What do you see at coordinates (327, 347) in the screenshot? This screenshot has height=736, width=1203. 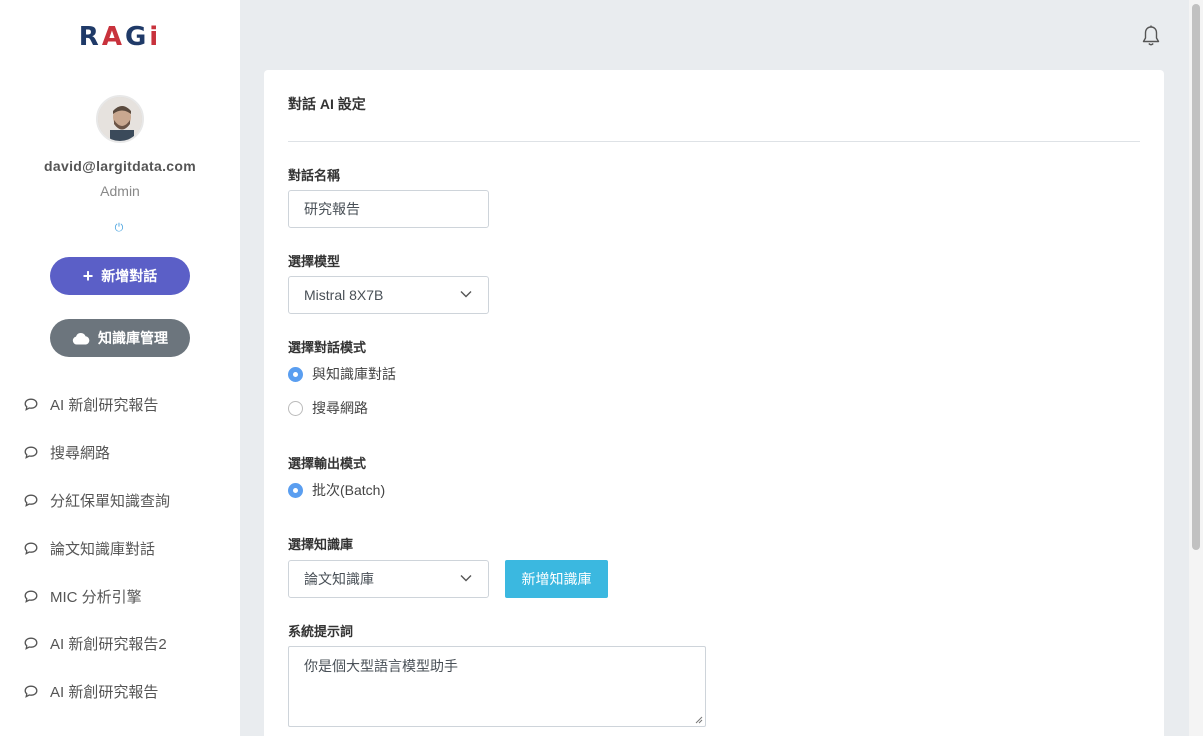 I see `mode-label: 選擇對話模式` at bounding box center [327, 347].